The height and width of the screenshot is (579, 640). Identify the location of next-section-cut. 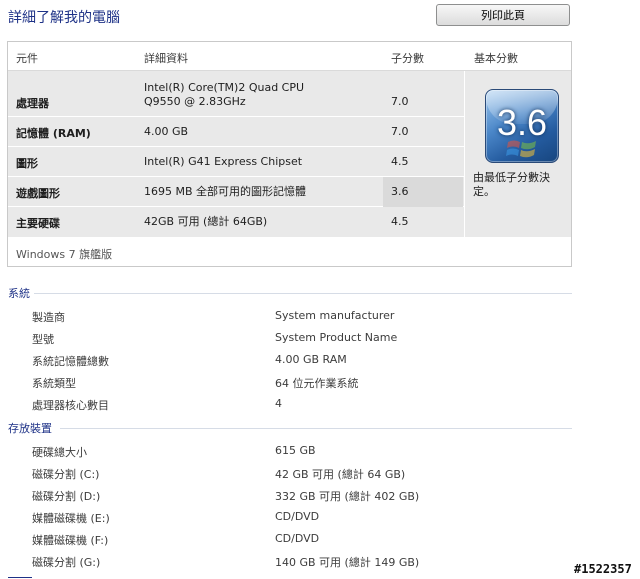
(20, 576).